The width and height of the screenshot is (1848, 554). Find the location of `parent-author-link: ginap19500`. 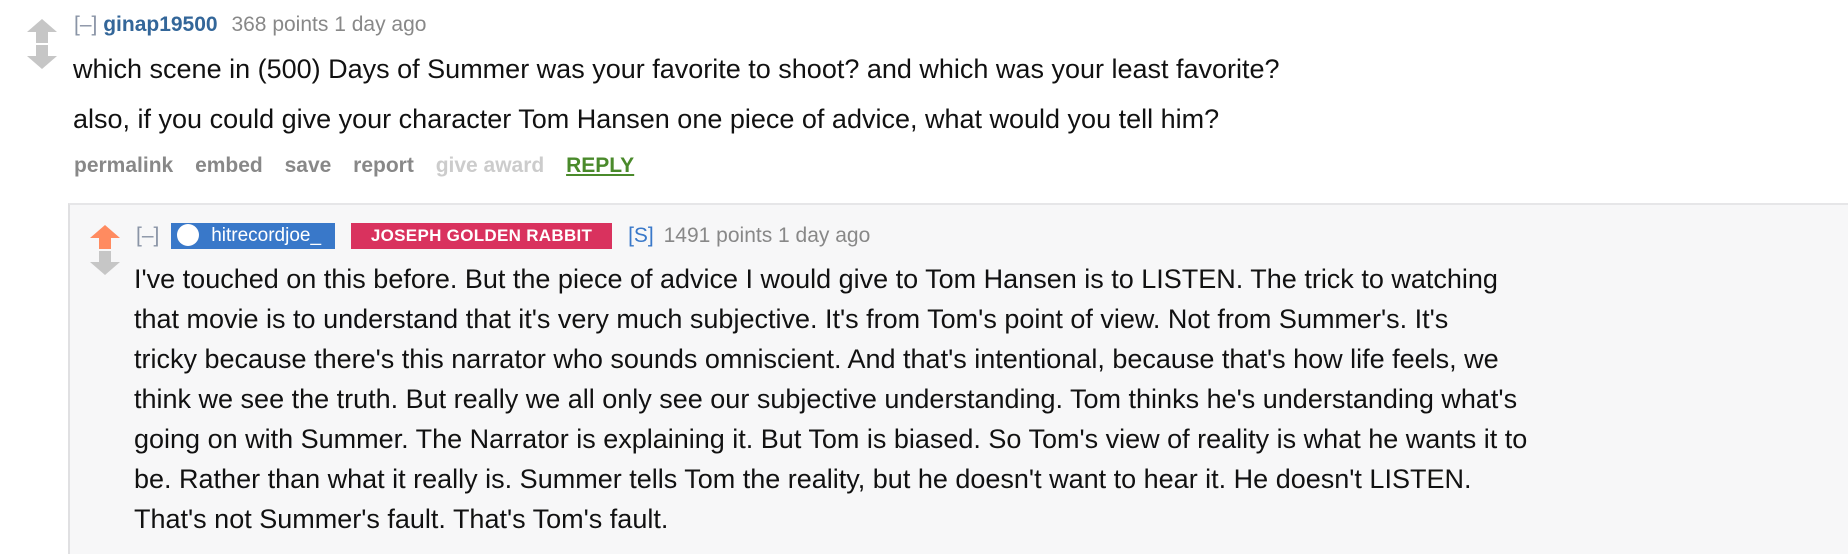

parent-author-link: ginap19500 is located at coordinates (160, 24).